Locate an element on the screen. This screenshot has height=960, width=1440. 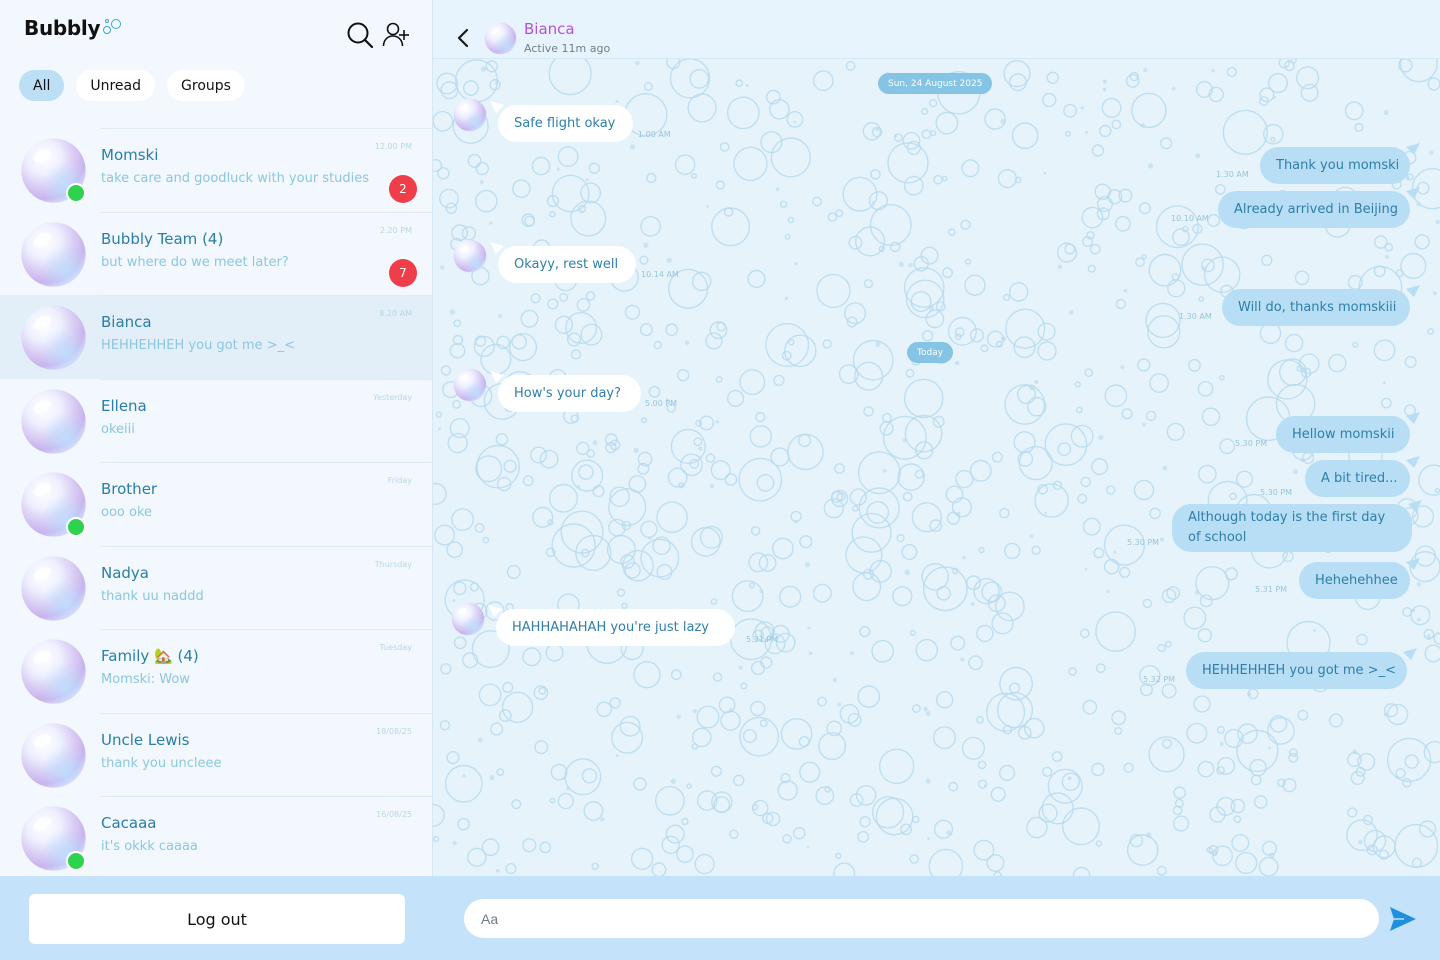
chat-preview: okeiii is located at coordinates (118, 429).